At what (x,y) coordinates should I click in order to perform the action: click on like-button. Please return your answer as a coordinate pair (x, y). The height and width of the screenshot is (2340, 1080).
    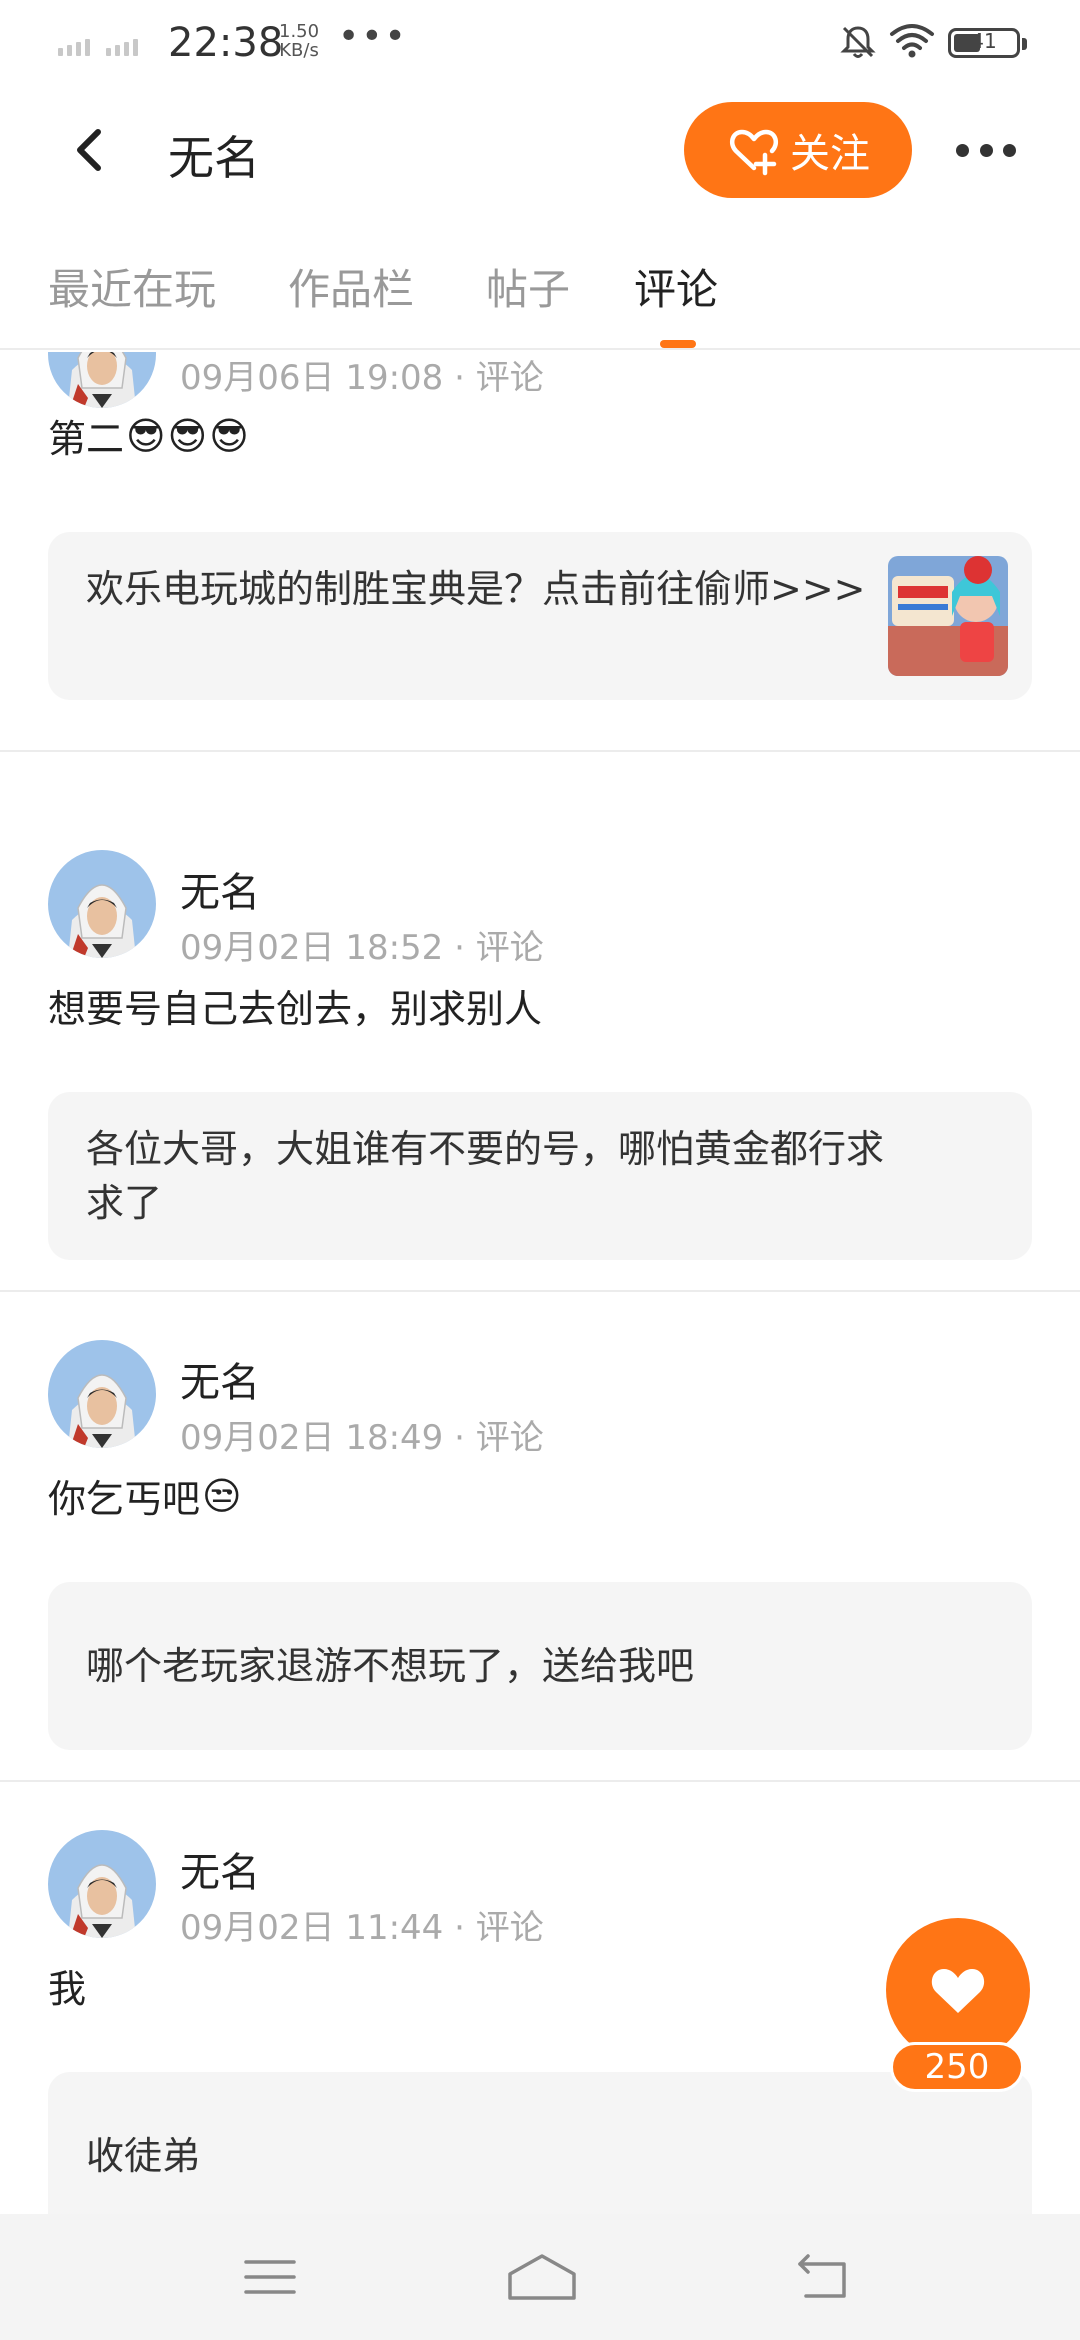
    Looking at the image, I should click on (958, 1990).